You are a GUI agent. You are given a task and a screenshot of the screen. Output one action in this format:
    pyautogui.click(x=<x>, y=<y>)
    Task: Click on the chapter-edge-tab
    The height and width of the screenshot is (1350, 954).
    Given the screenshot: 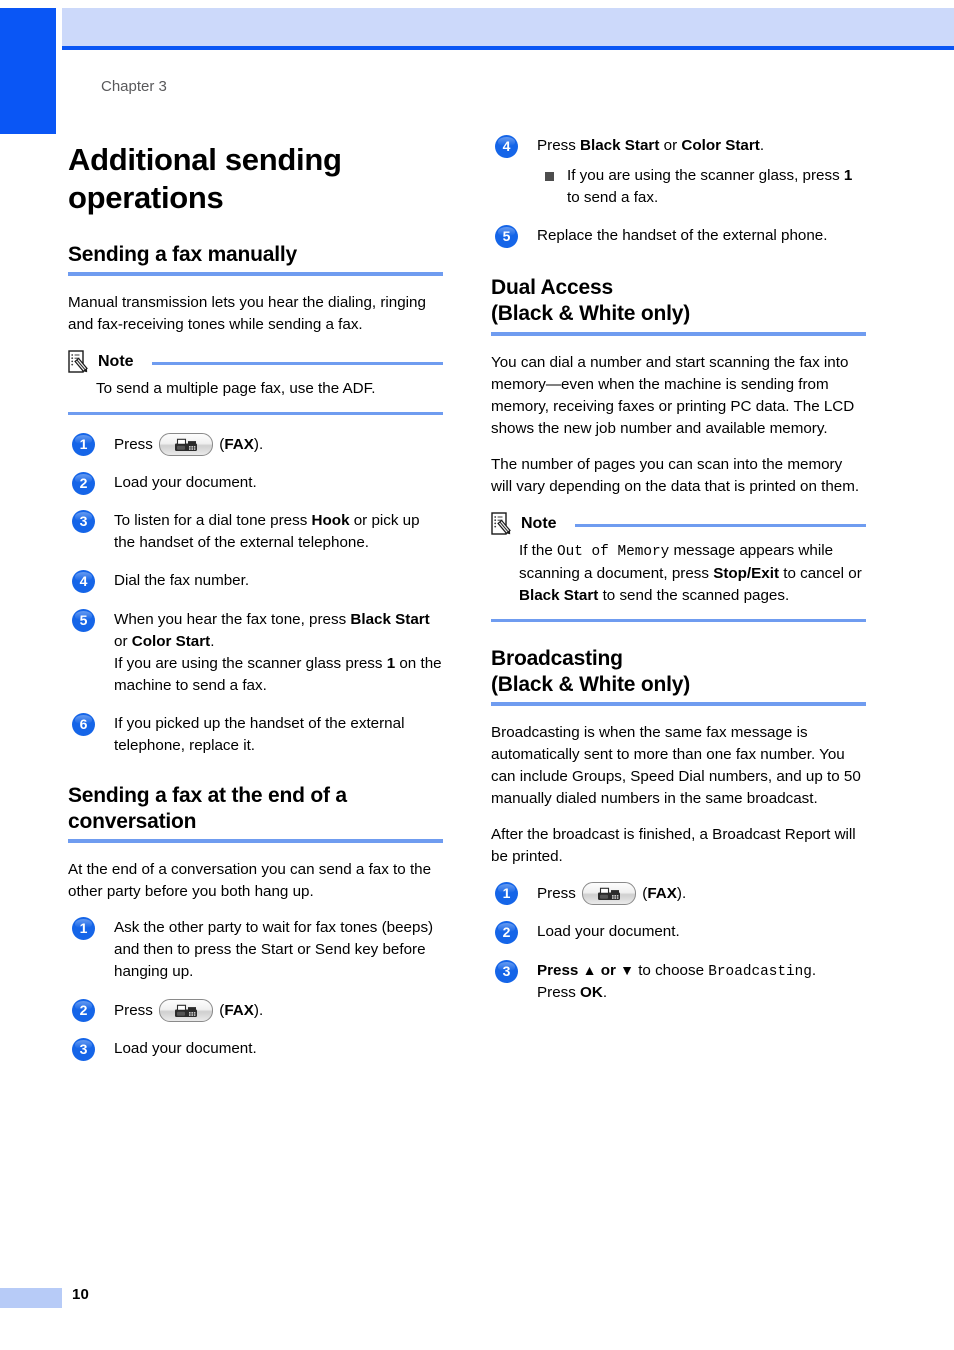 What is the action you would take?
    pyautogui.click(x=28, y=71)
    